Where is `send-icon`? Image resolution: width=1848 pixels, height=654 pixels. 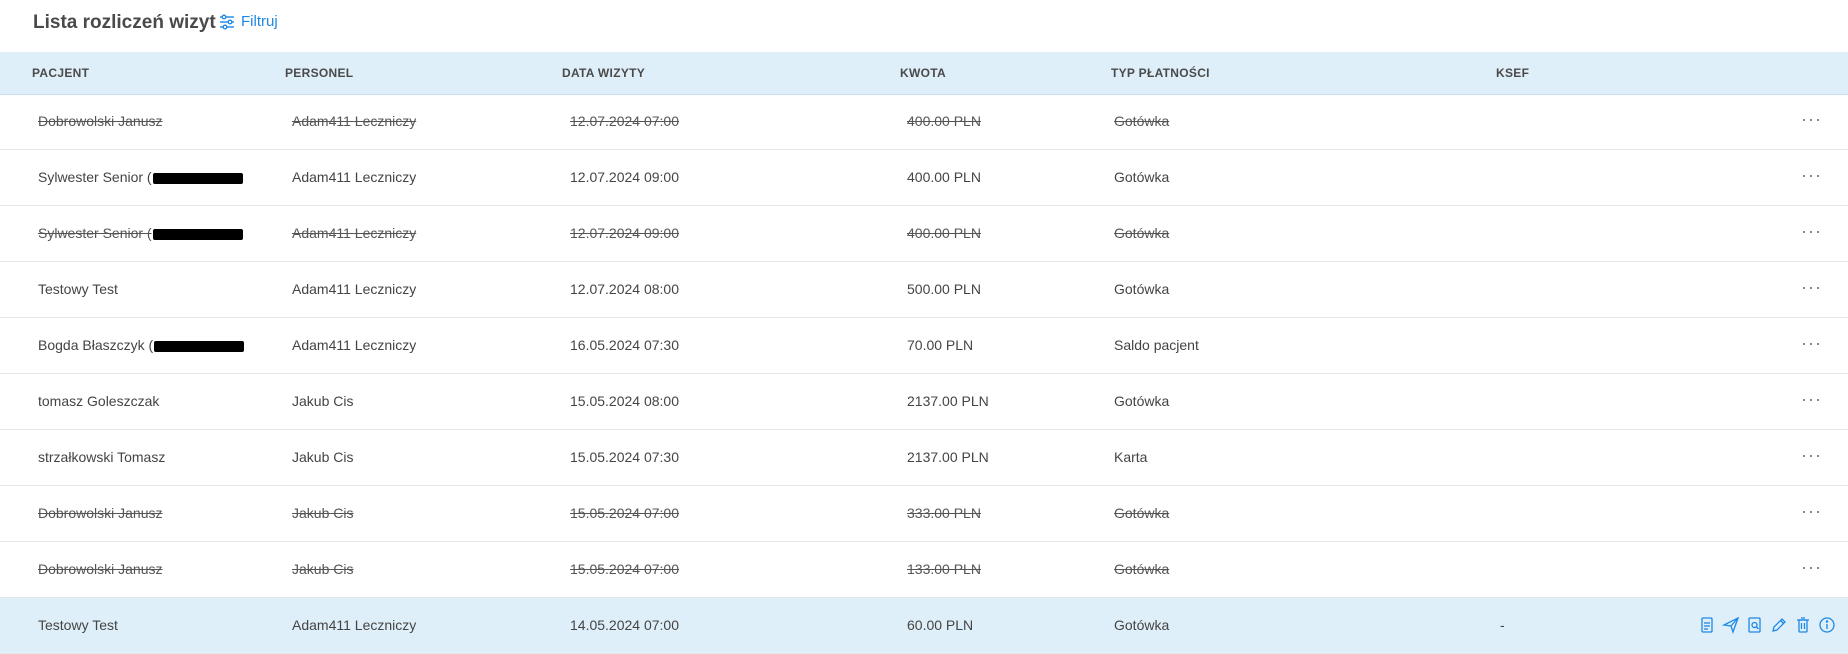 send-icon is located at coordinates (1730, 625).